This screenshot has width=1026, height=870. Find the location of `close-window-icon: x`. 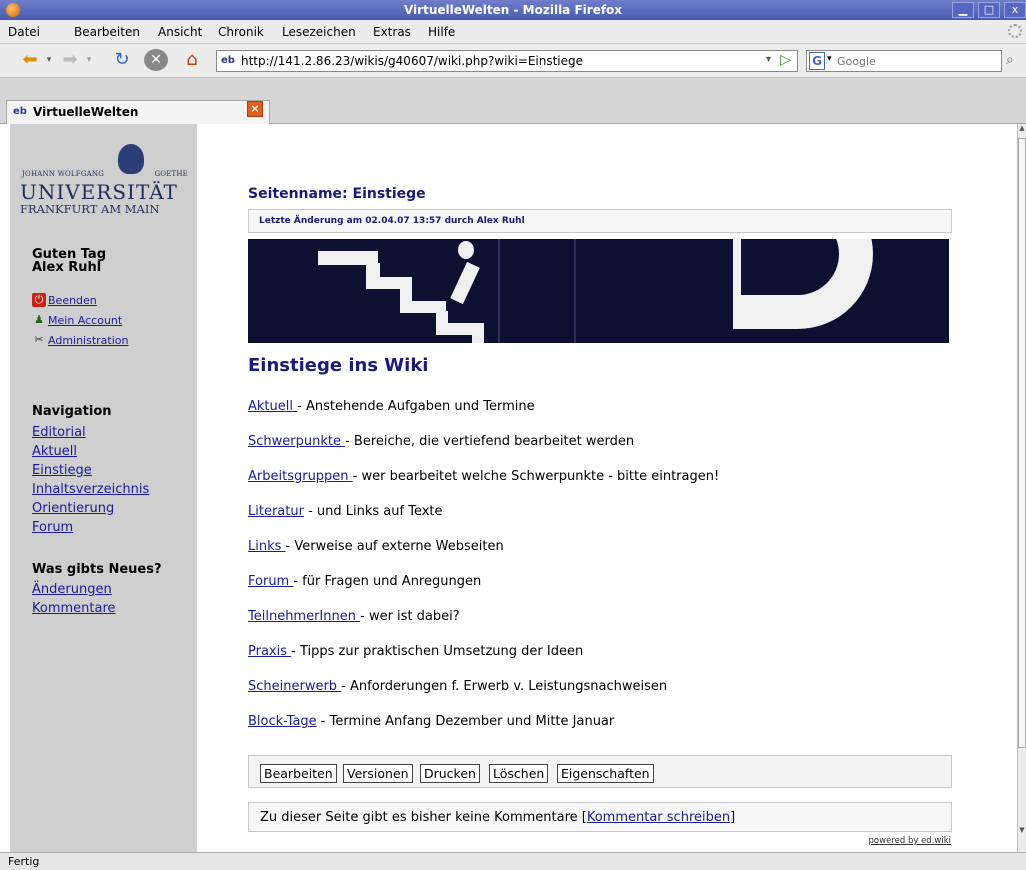

close-window-icon: x is located at coordinates (1015, 10).